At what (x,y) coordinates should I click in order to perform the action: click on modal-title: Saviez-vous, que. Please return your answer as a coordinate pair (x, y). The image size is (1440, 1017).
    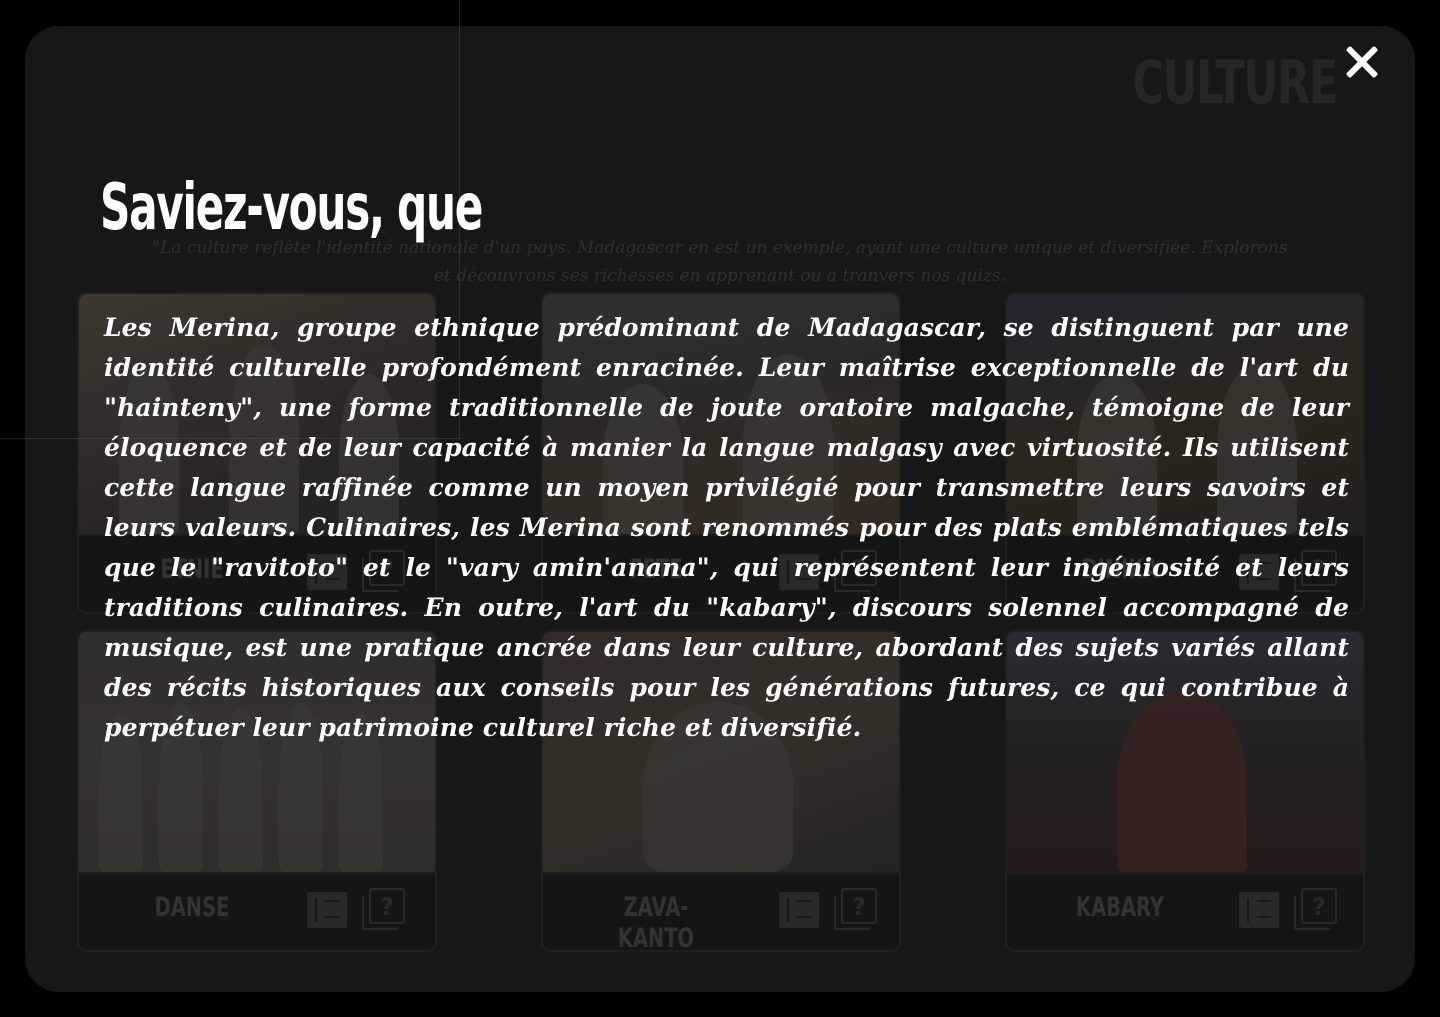
    Looking at the image, I should click on (291, 208).